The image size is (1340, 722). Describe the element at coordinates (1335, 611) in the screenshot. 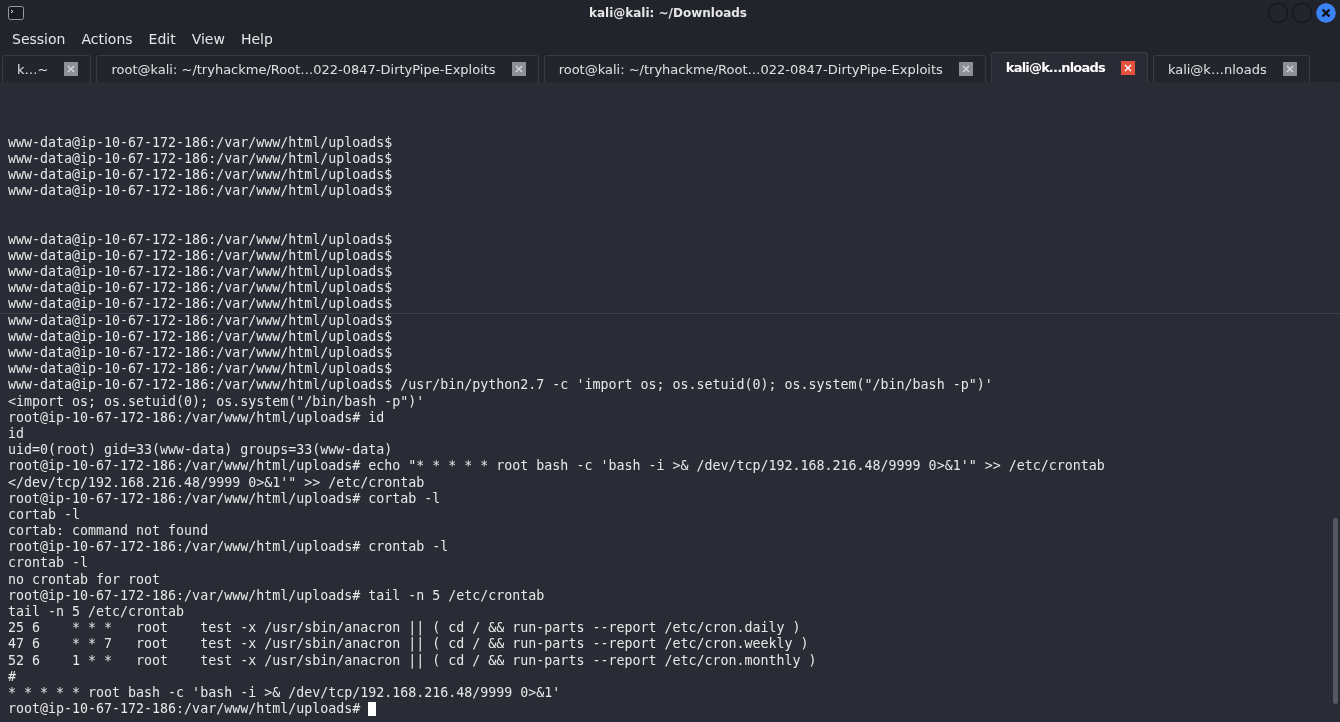

I see `scrollbar-thumb` at that location.